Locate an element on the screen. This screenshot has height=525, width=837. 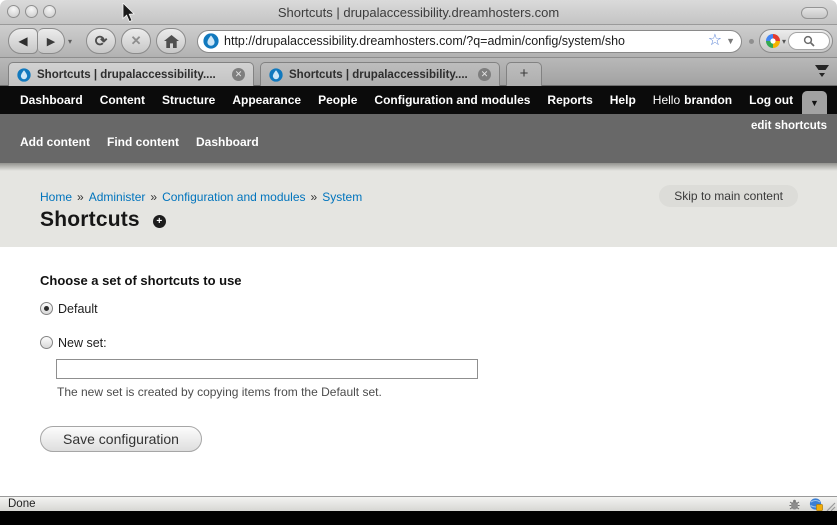
magnifier-icon is located at coordinates (809, 41).